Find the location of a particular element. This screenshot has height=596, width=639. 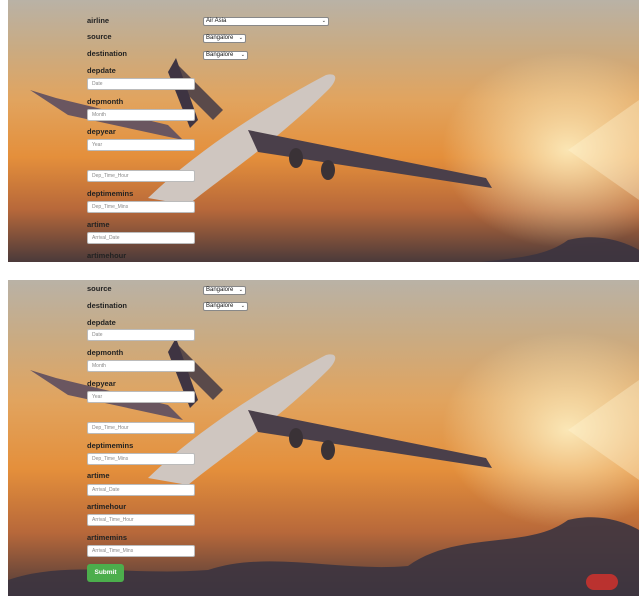

airline-select: Air Asia ⌄ is located at coordinates (266, 21).